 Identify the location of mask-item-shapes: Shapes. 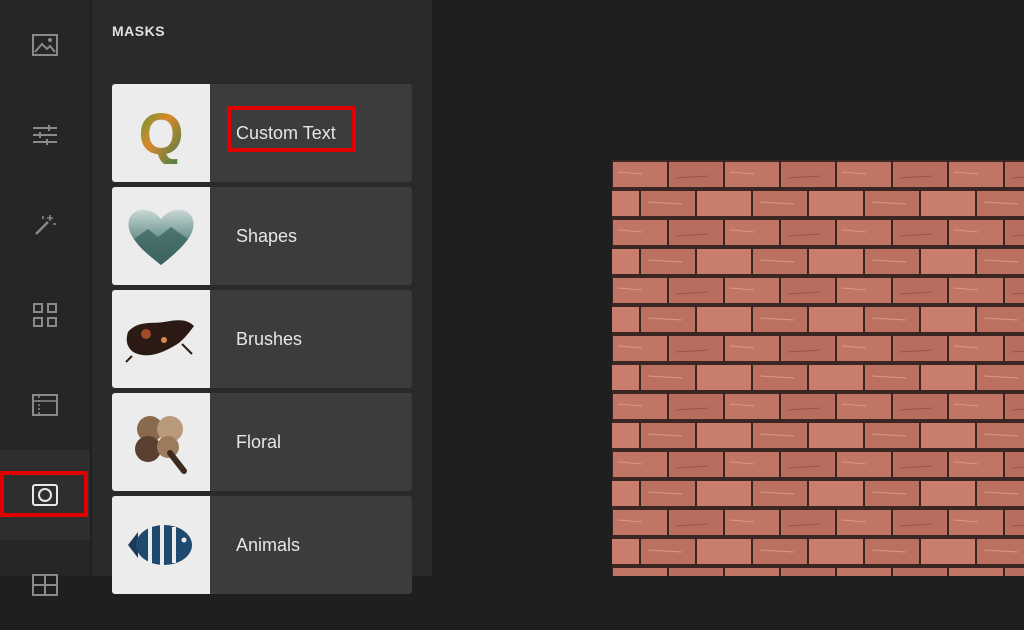
(262, 236).